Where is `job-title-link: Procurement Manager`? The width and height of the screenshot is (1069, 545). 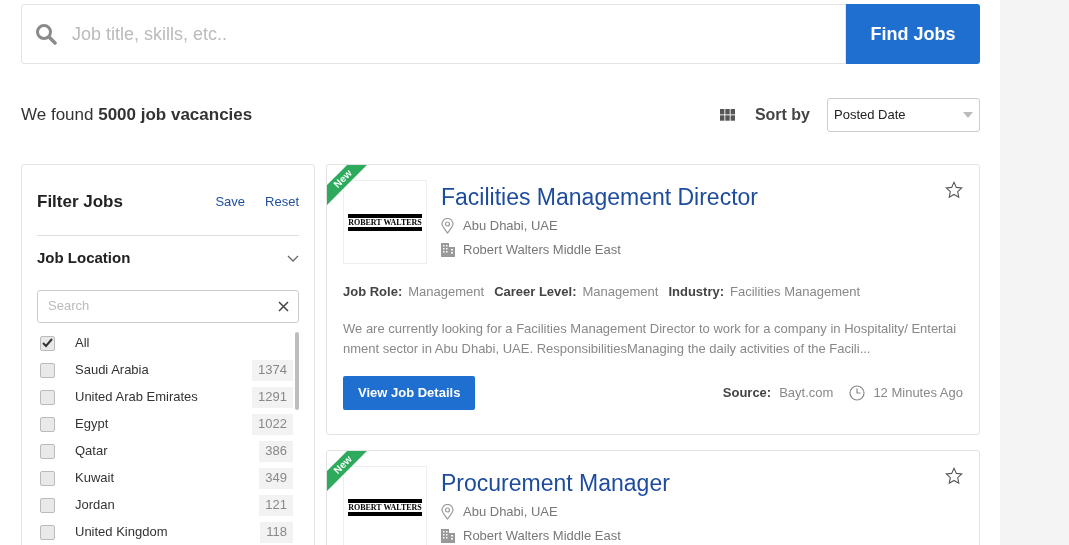 job-title-link: Procurement Manager is located at coordinates (689, 482).